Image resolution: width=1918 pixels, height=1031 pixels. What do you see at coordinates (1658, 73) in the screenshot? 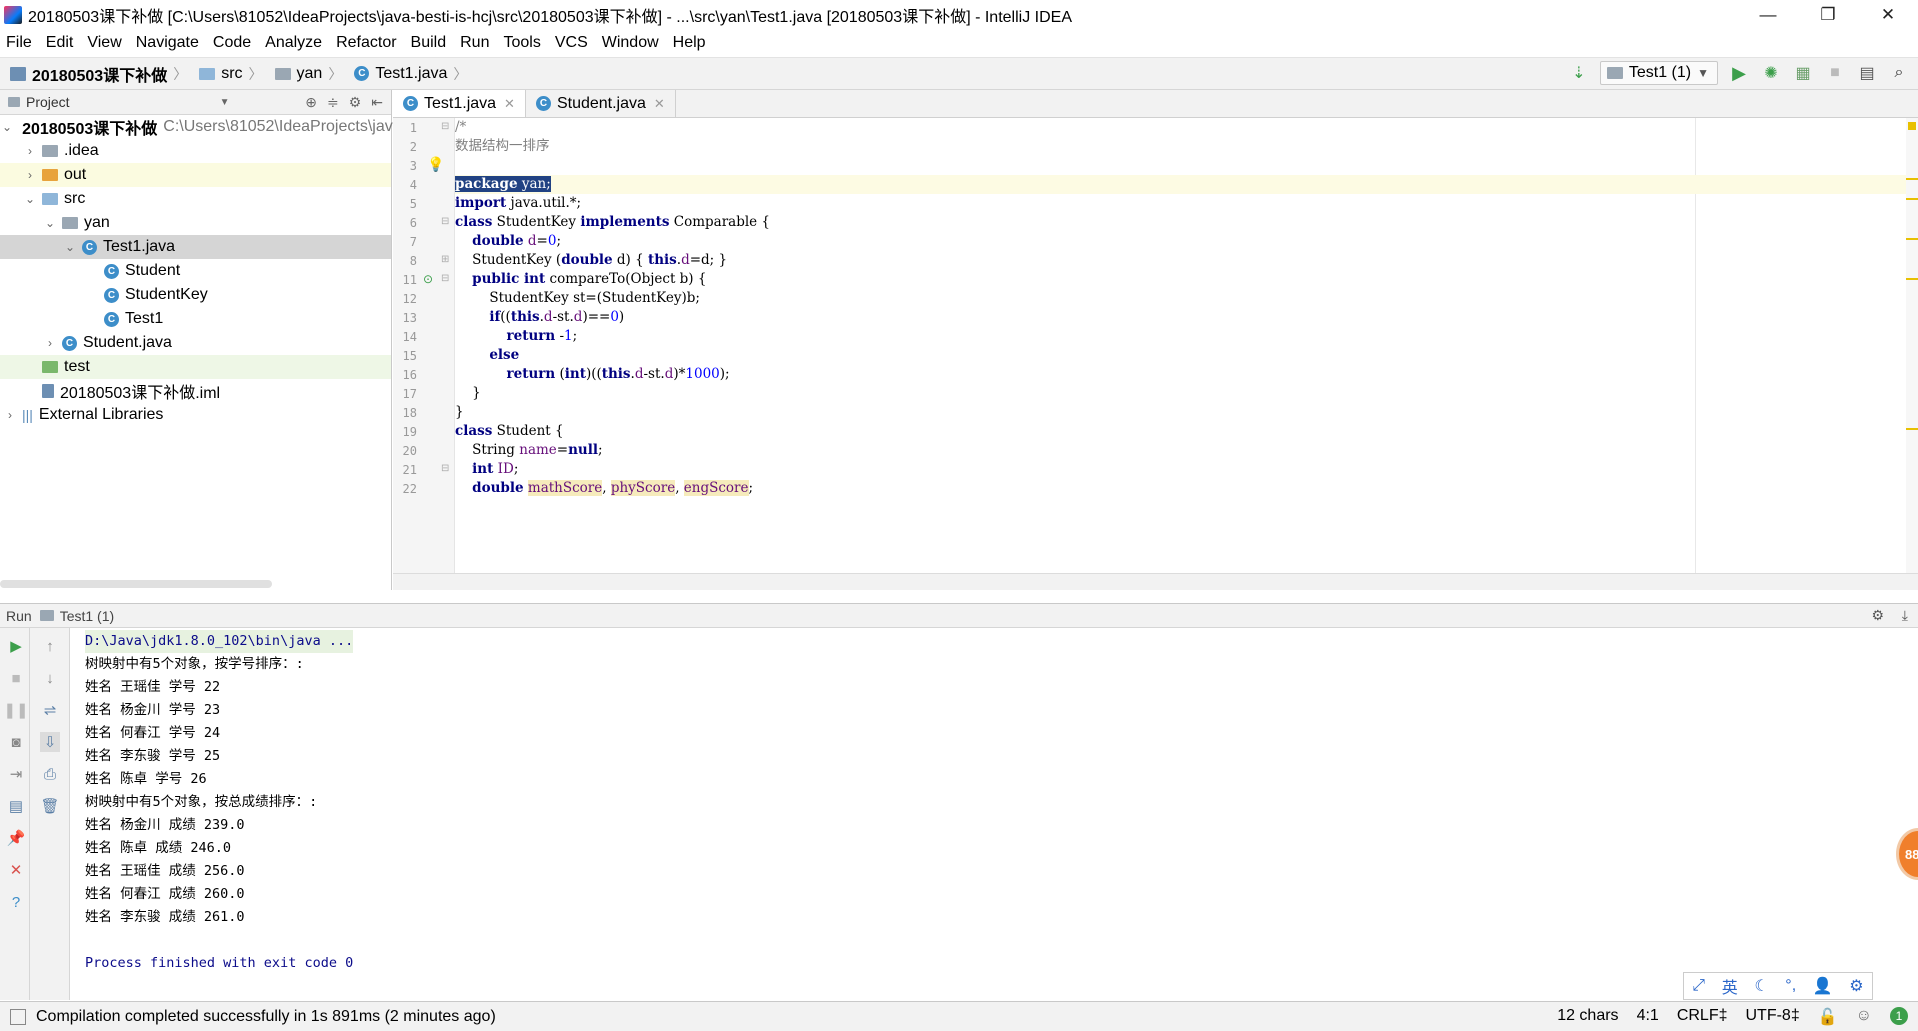
I see `run-configuration-select: Test1 (1) ▼` at bounding box center [1658, 73].